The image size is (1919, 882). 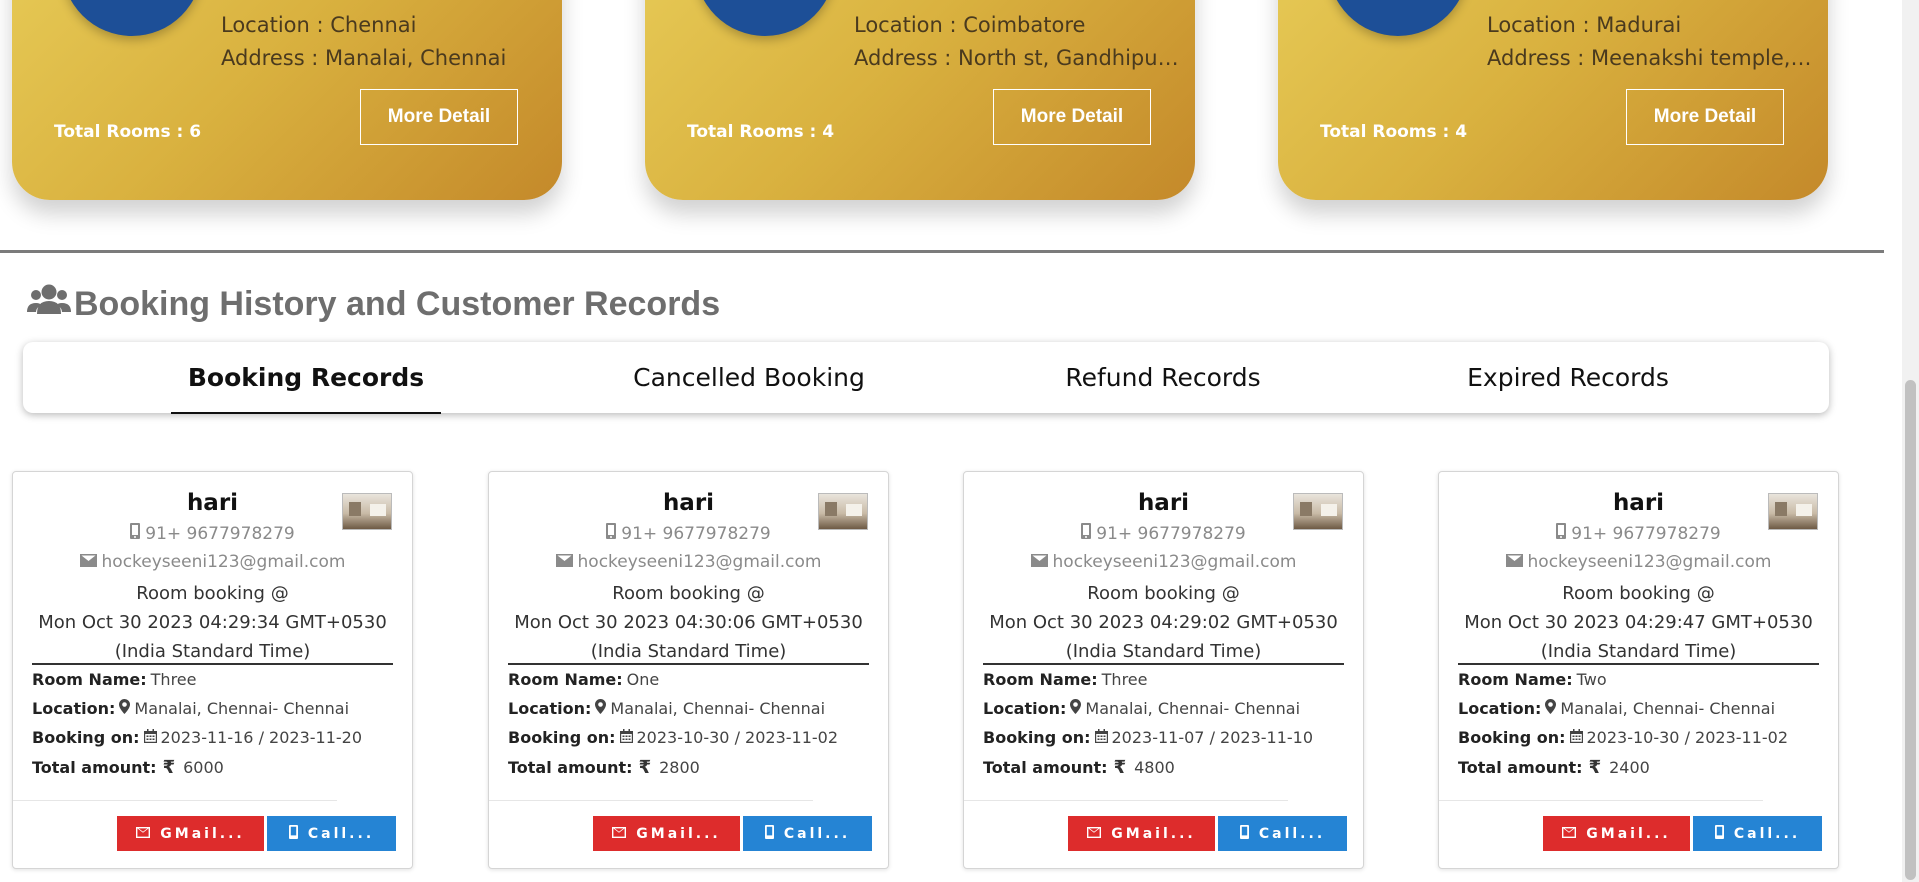 What do you see at coordinates (306, 378) in the screenshot?
I see `tab-booking-records: Booking Records` at bounding box center [306, 378].